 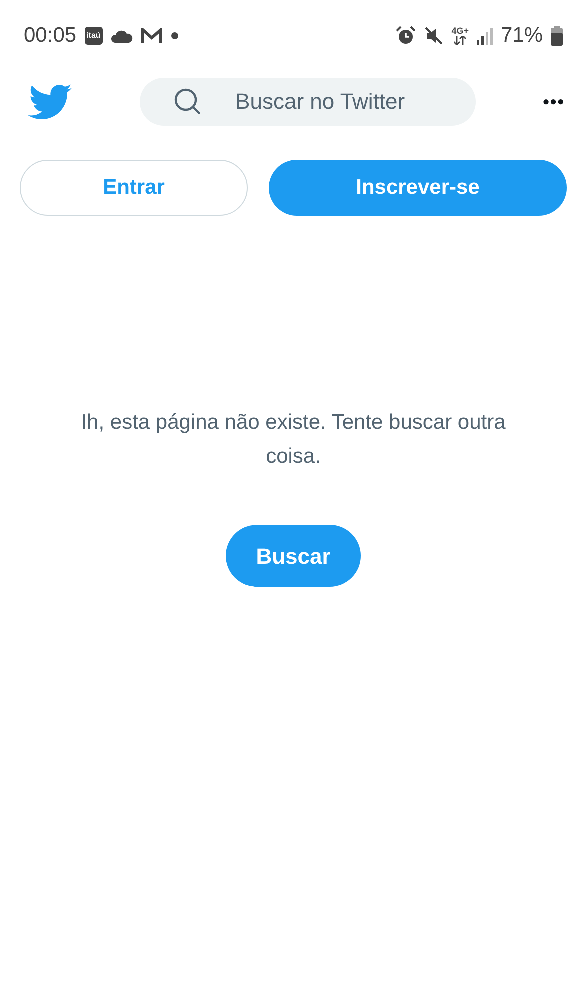 What do you see at coordinates (484, 36) in the screenshot?
I see `signal-icon` at bounding box center [484, 36].